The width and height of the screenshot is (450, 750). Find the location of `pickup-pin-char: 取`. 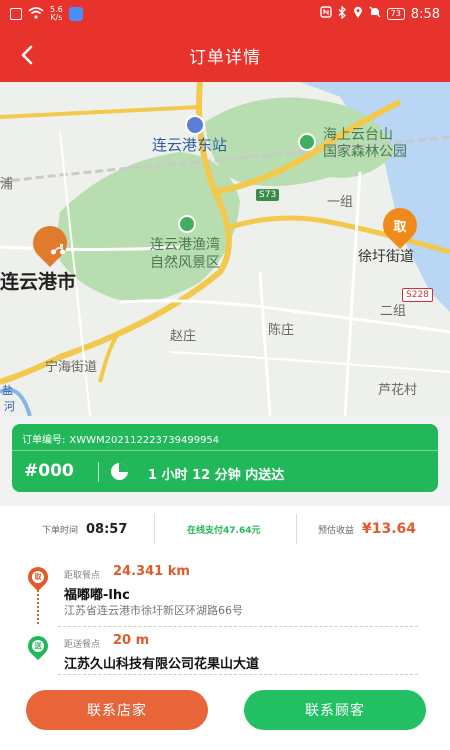

pickup-pin-char: 取 is located at coordinates (38, 577).